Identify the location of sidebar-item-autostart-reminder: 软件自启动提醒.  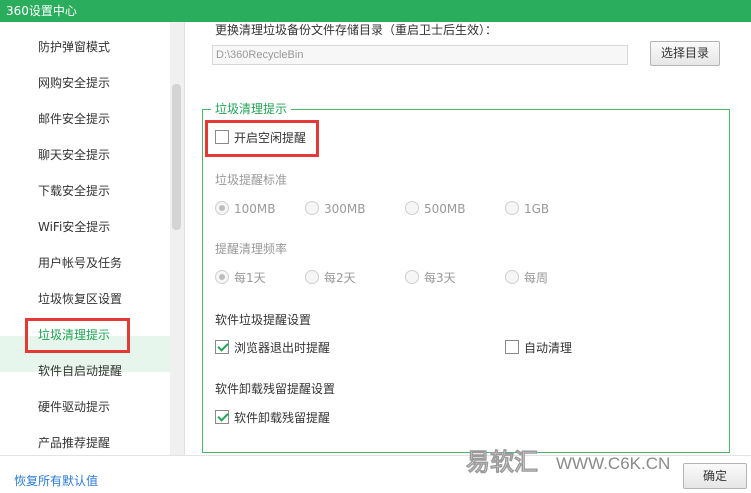
(80, 371).